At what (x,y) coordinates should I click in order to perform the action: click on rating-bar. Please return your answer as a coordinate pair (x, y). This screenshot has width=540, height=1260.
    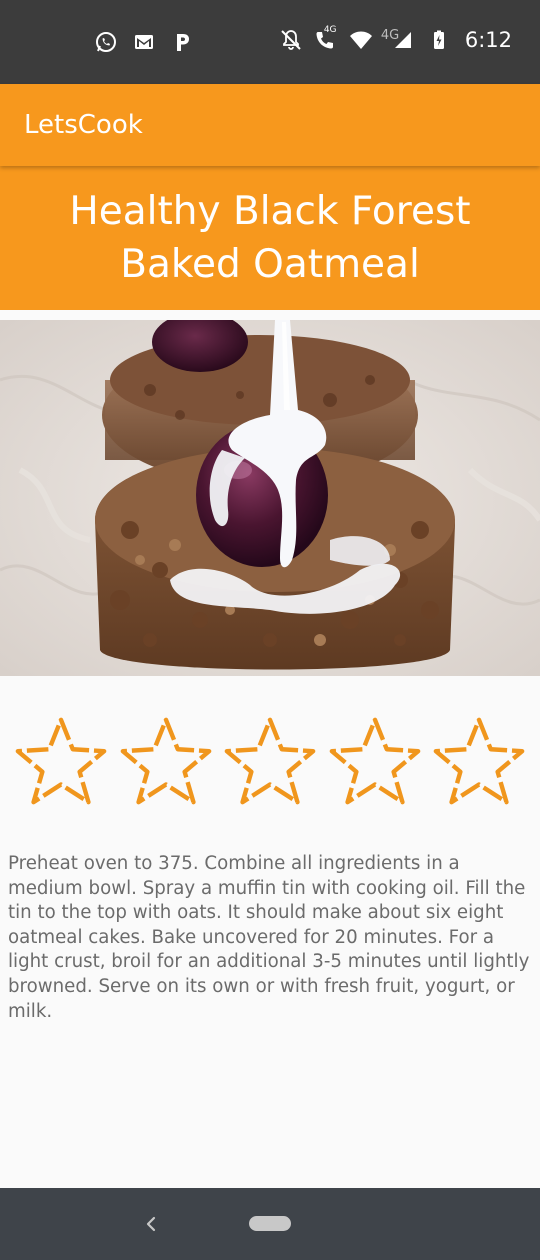
    Looking at the image, I should click on (270, 762).